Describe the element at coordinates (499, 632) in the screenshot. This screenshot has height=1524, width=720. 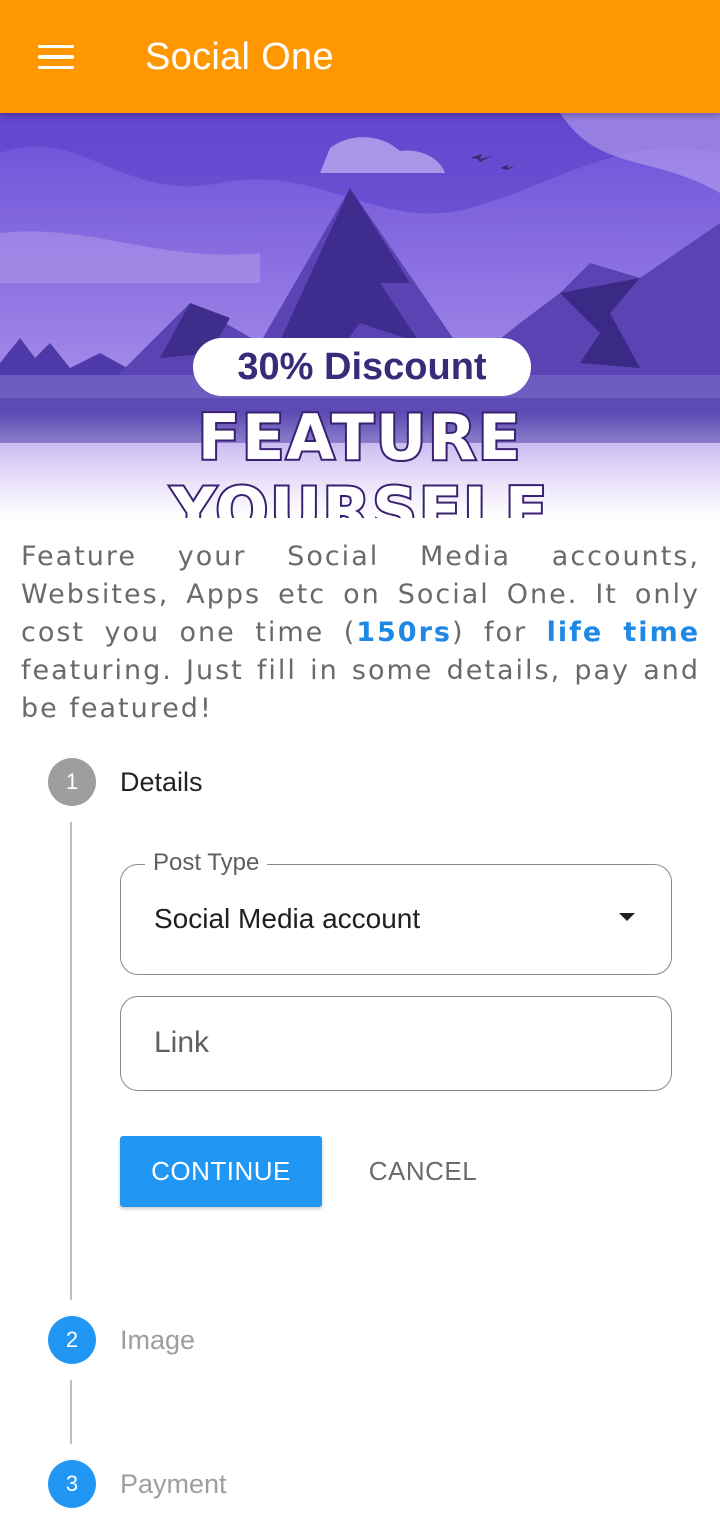
I see `description-text-2: ) for` at that location.